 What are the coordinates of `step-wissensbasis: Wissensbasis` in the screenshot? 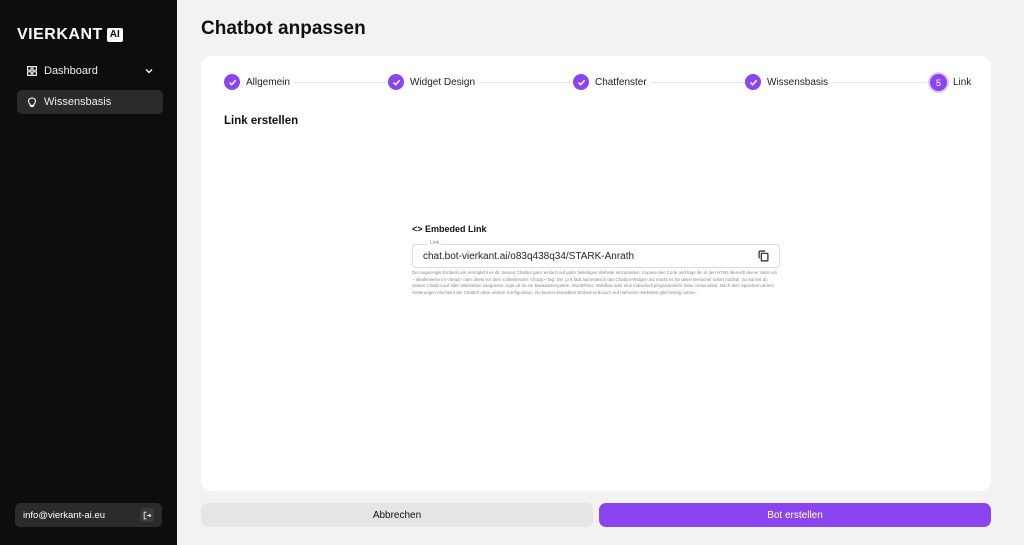 It's located at (789, 82).